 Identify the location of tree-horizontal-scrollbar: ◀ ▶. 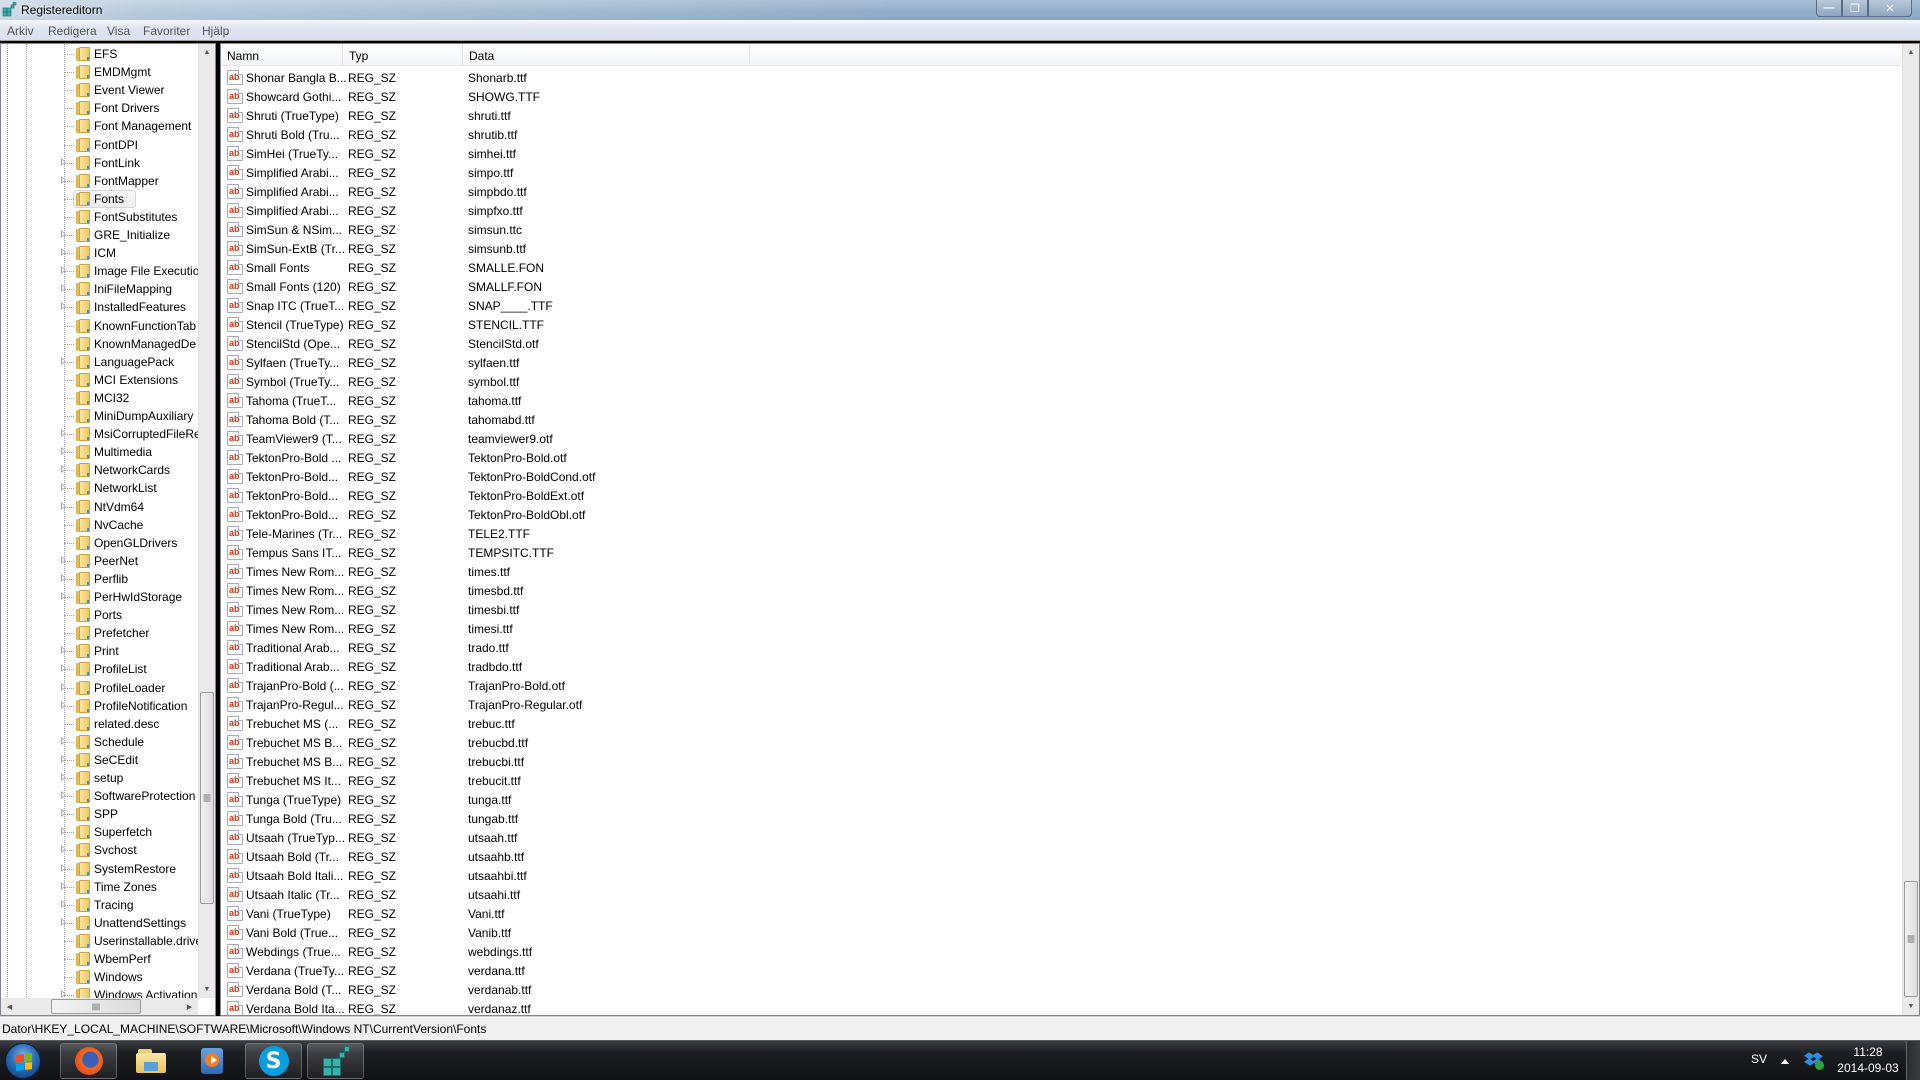
(99, 1006).